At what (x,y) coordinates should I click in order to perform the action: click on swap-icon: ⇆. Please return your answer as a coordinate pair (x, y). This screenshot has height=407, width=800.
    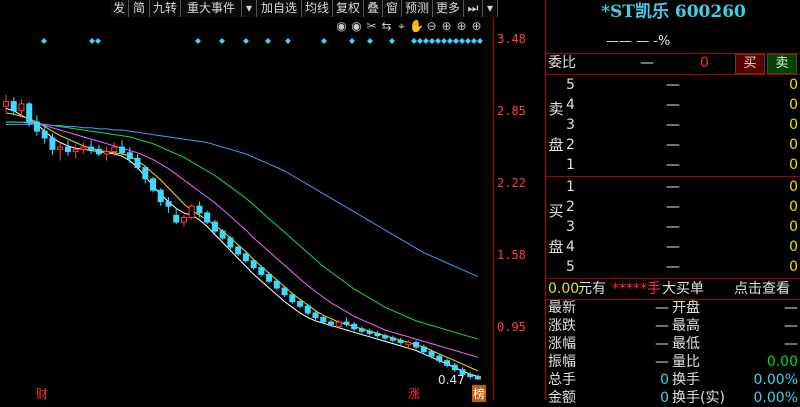
    Looking at the image, I should click on (386, 26).